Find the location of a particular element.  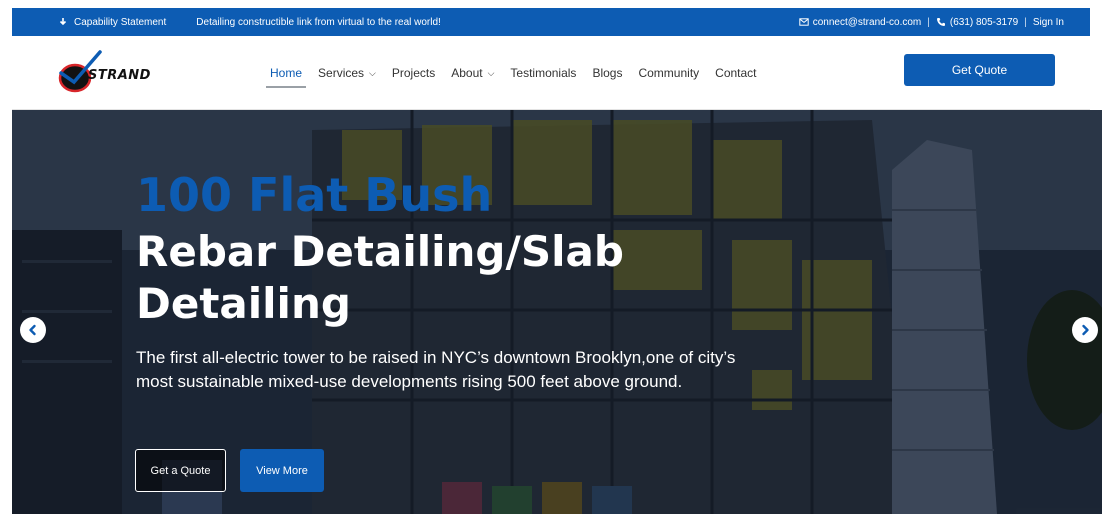

phone-link: (631) 805-3179 is located at coordinates (984, 22).